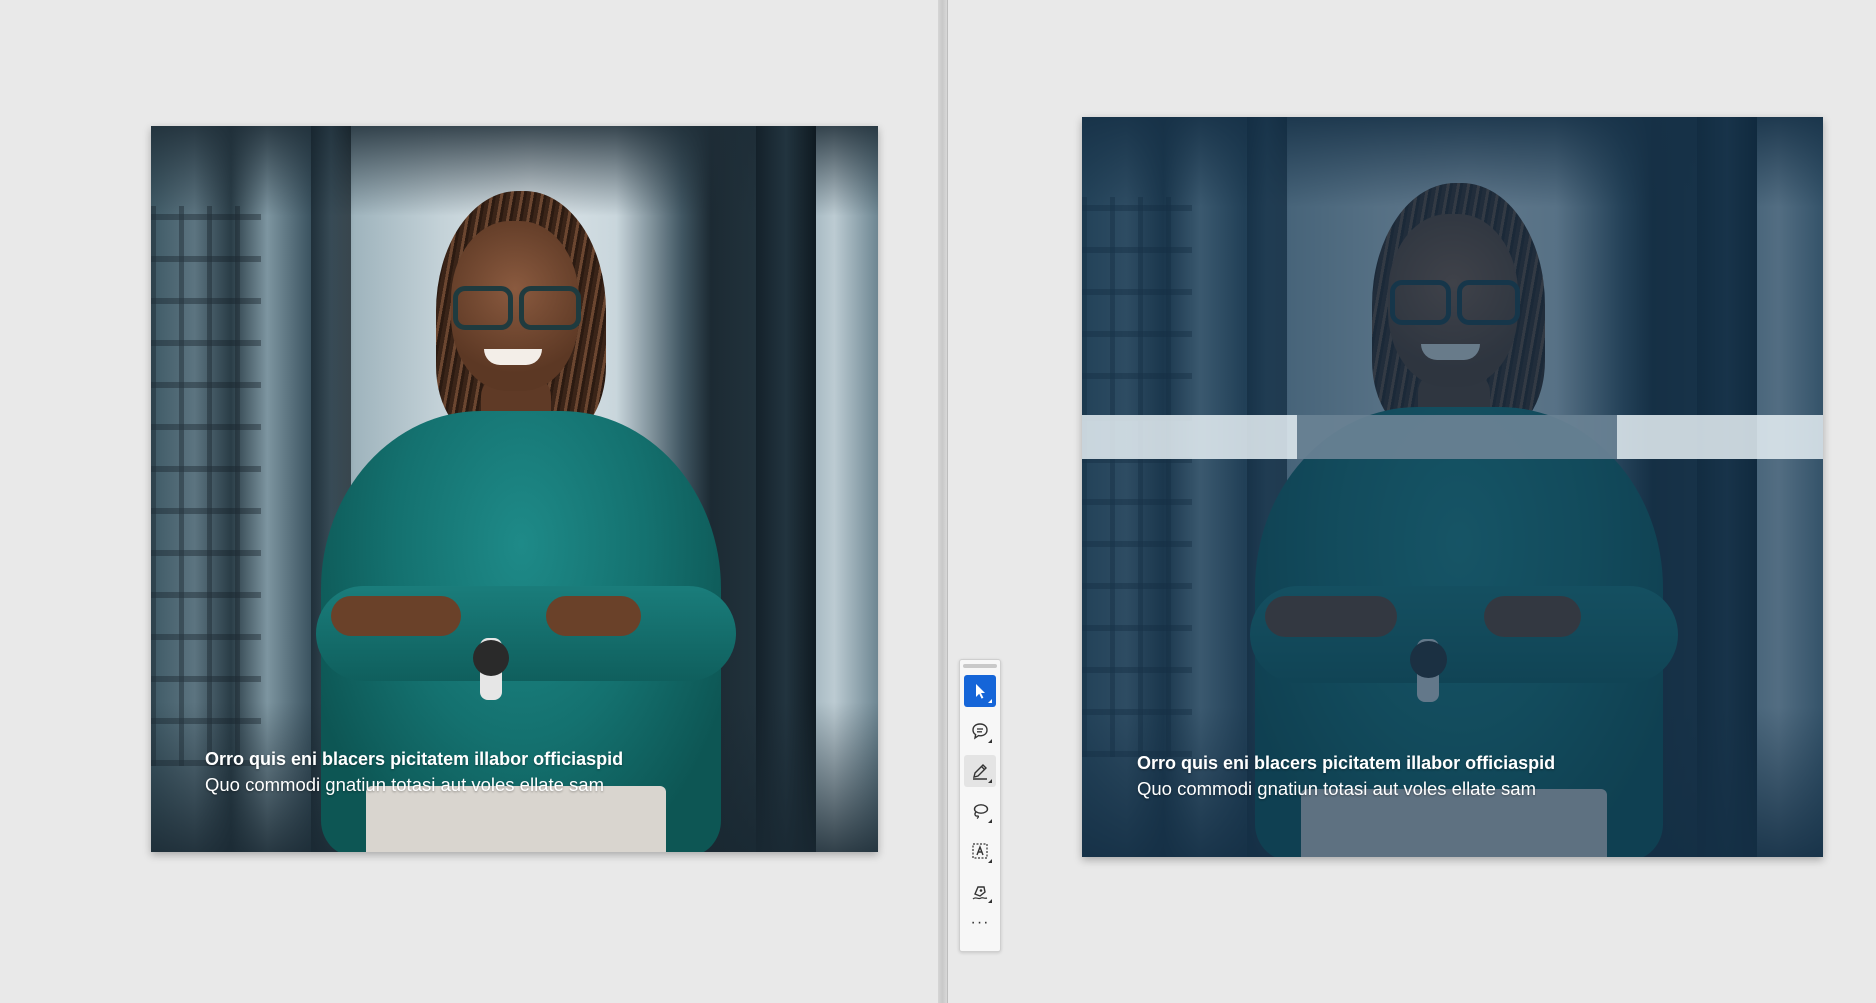  I want to click on lasso-tool-button, so click(980, 811).